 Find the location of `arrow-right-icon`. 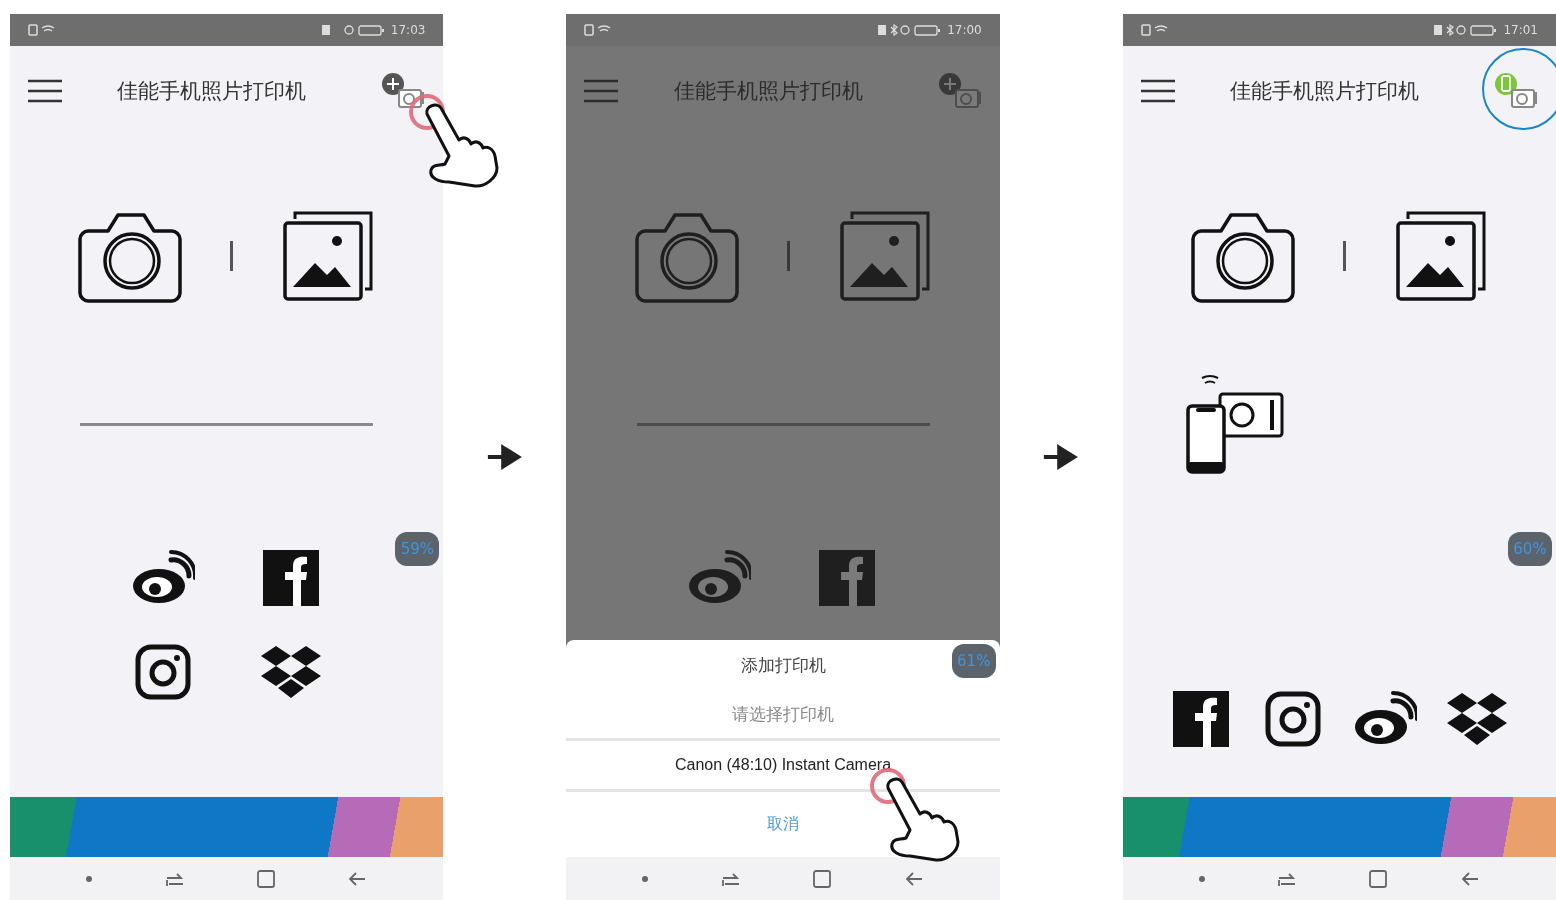

arrow-right-icon is located at coordinates (504, 457).